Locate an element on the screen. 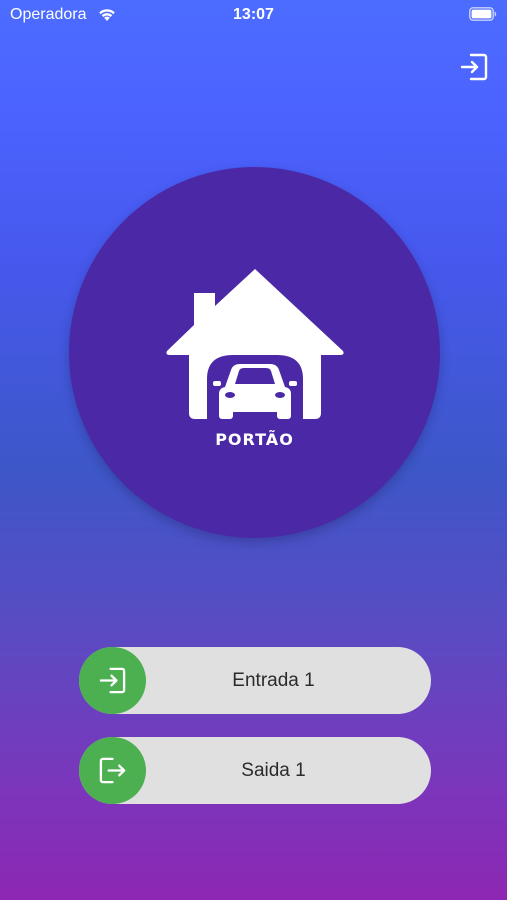 This screenshot has height=900, width=507. entry-slide-knob is located at coordinates (112, 680).